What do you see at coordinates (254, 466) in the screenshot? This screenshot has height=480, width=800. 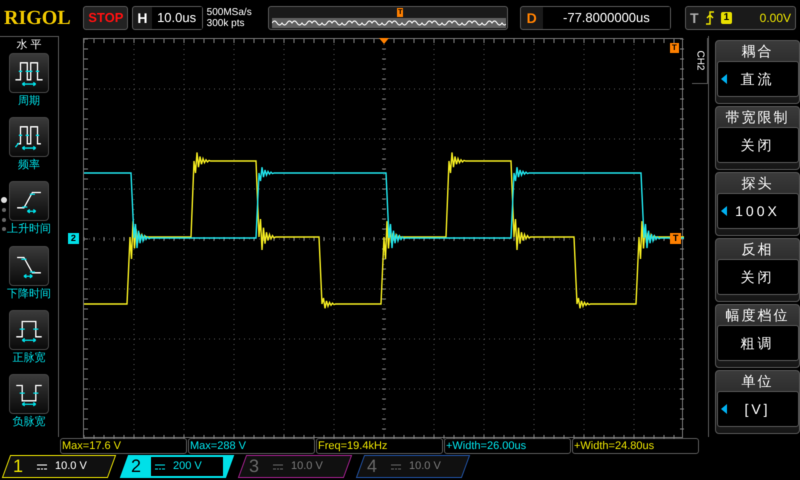 I see `channel-number: 3` at bounding box center [254, 466].